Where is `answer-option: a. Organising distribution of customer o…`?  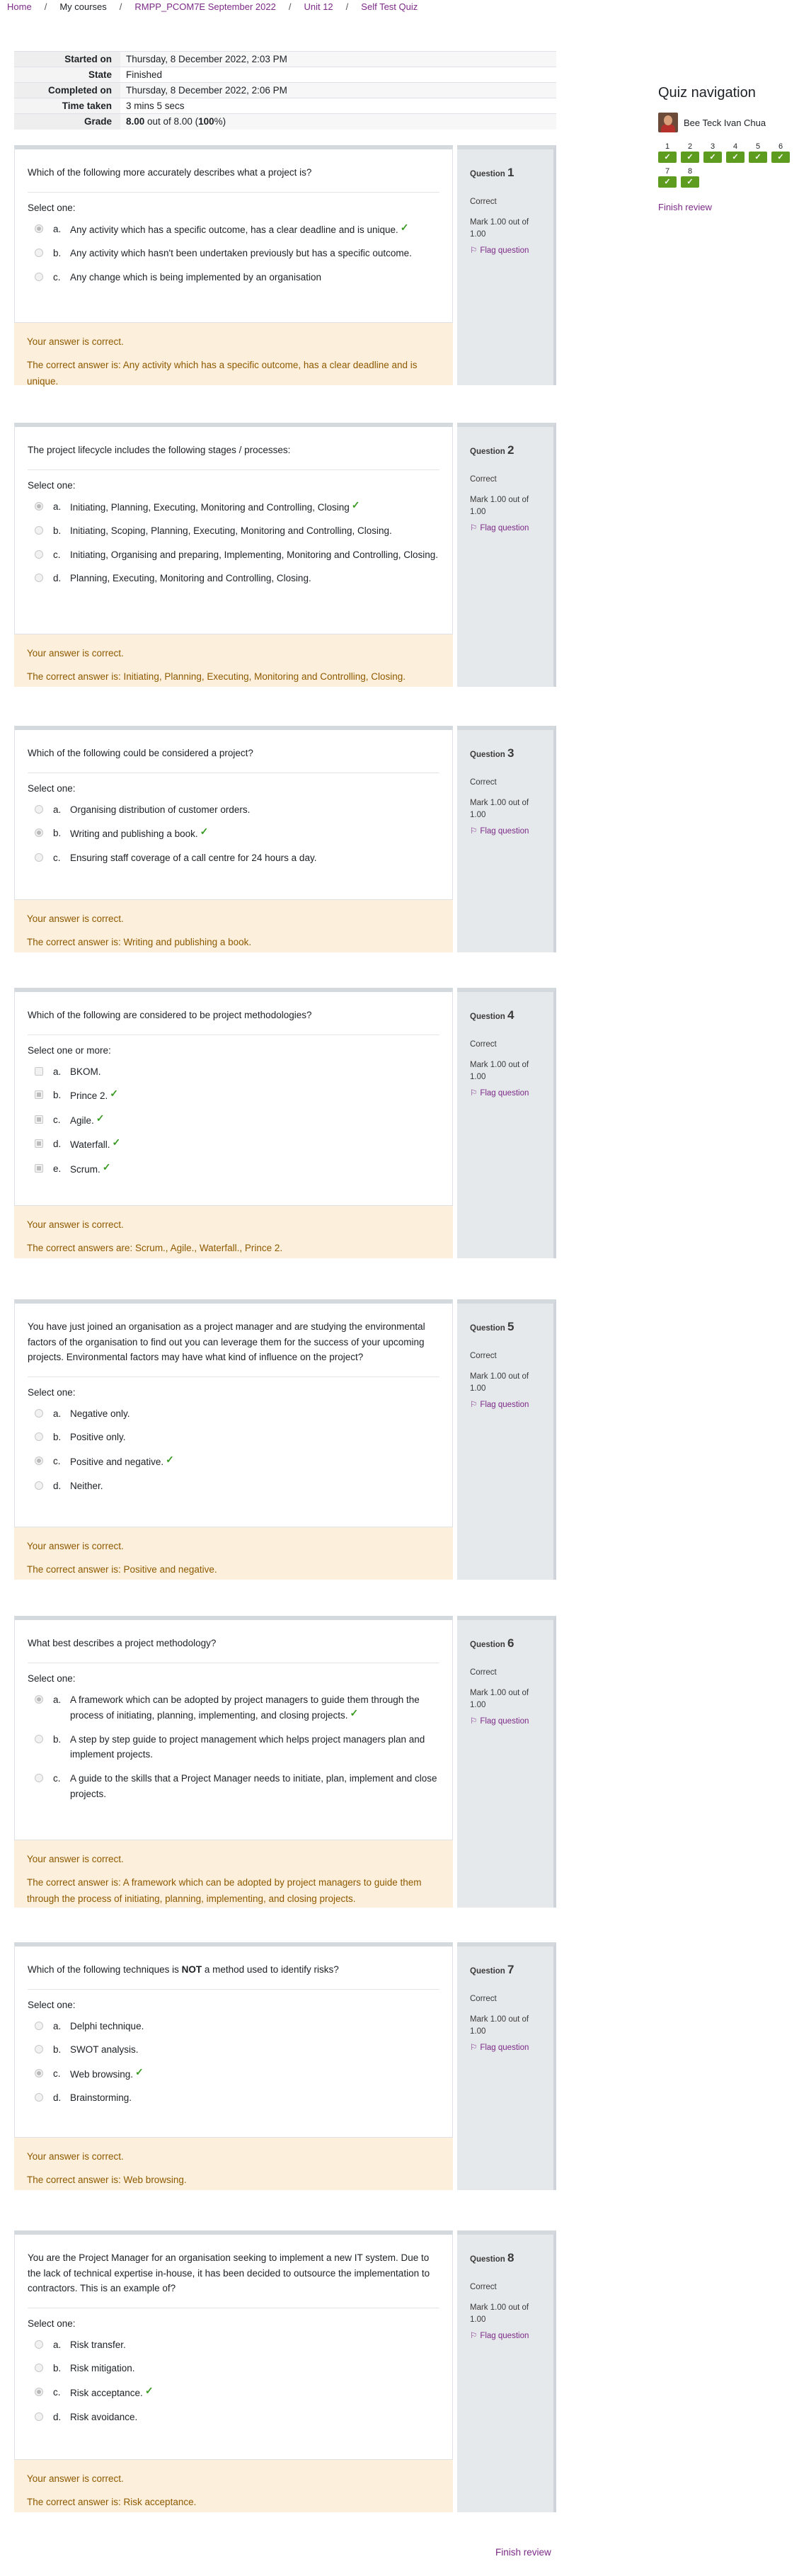
answer-option: a. Organising distribution of customer o… is located at coordinates (233, 810).